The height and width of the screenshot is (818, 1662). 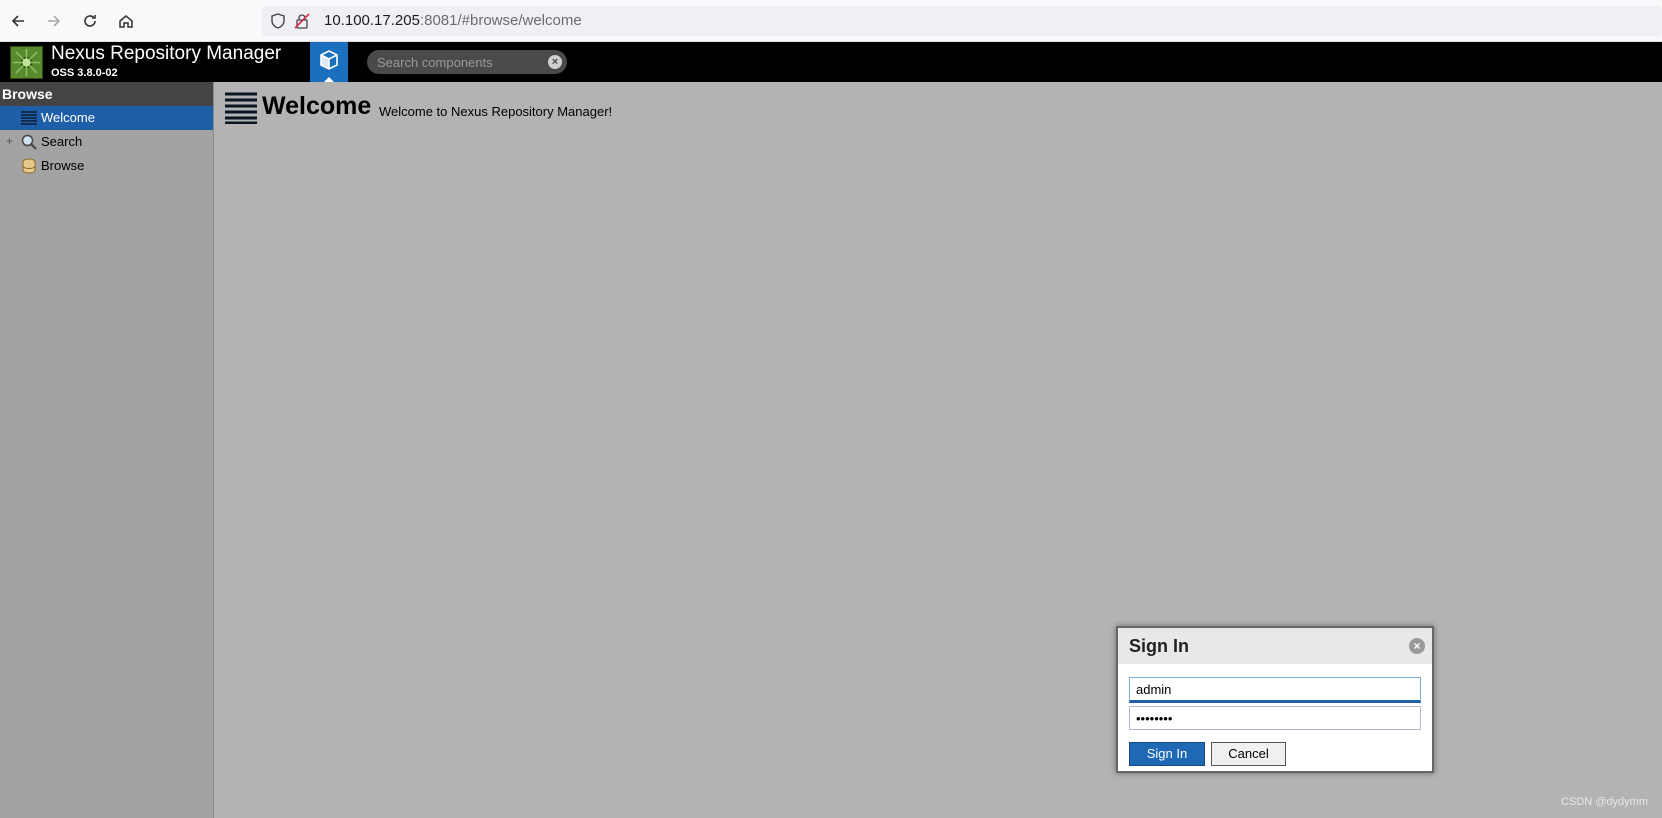 What do you see at coordinates (18, 21) in the screenshot?
I see `back-arrow-icon` at bounding box center [18, 21].